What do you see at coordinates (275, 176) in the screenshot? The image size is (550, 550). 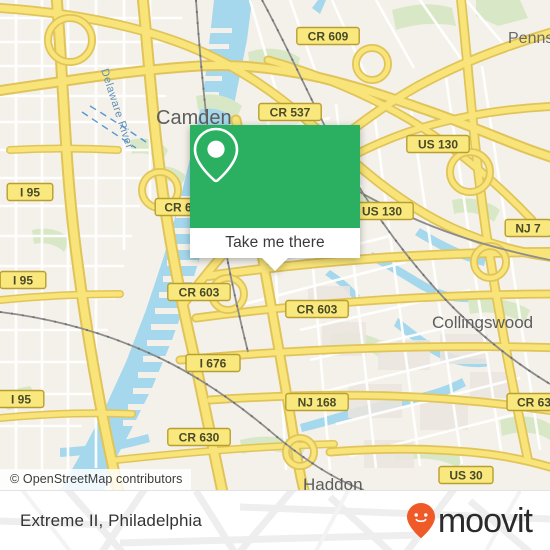 I see `popup-header` at bounding box center [275, 176].